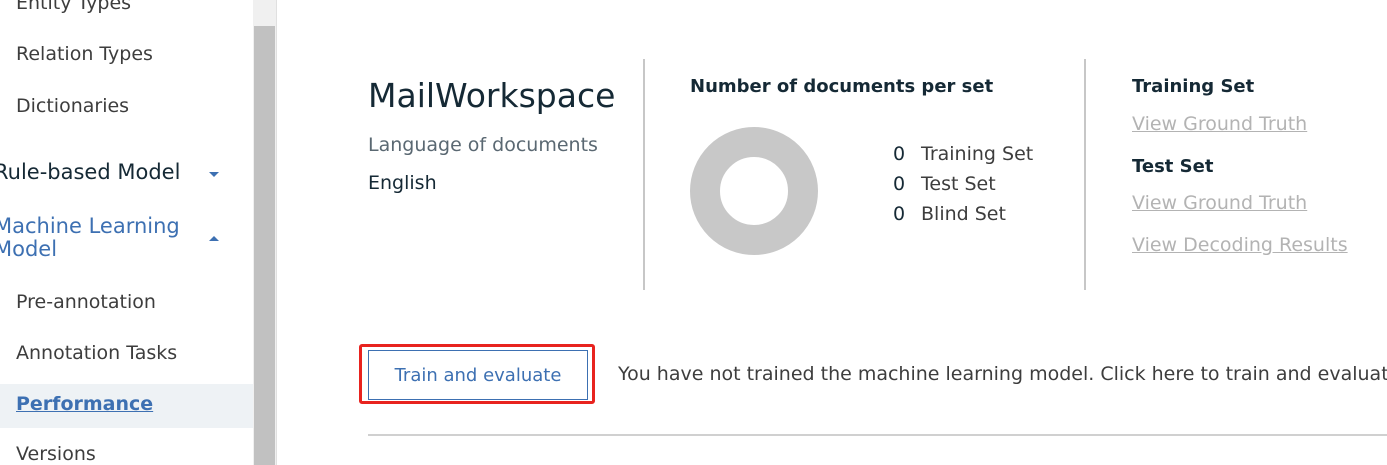  Describe the element at coordinates (86, 302) in the screenshot. I see `sidebar-item-pre-annotation: Pre-annotation` at that location.